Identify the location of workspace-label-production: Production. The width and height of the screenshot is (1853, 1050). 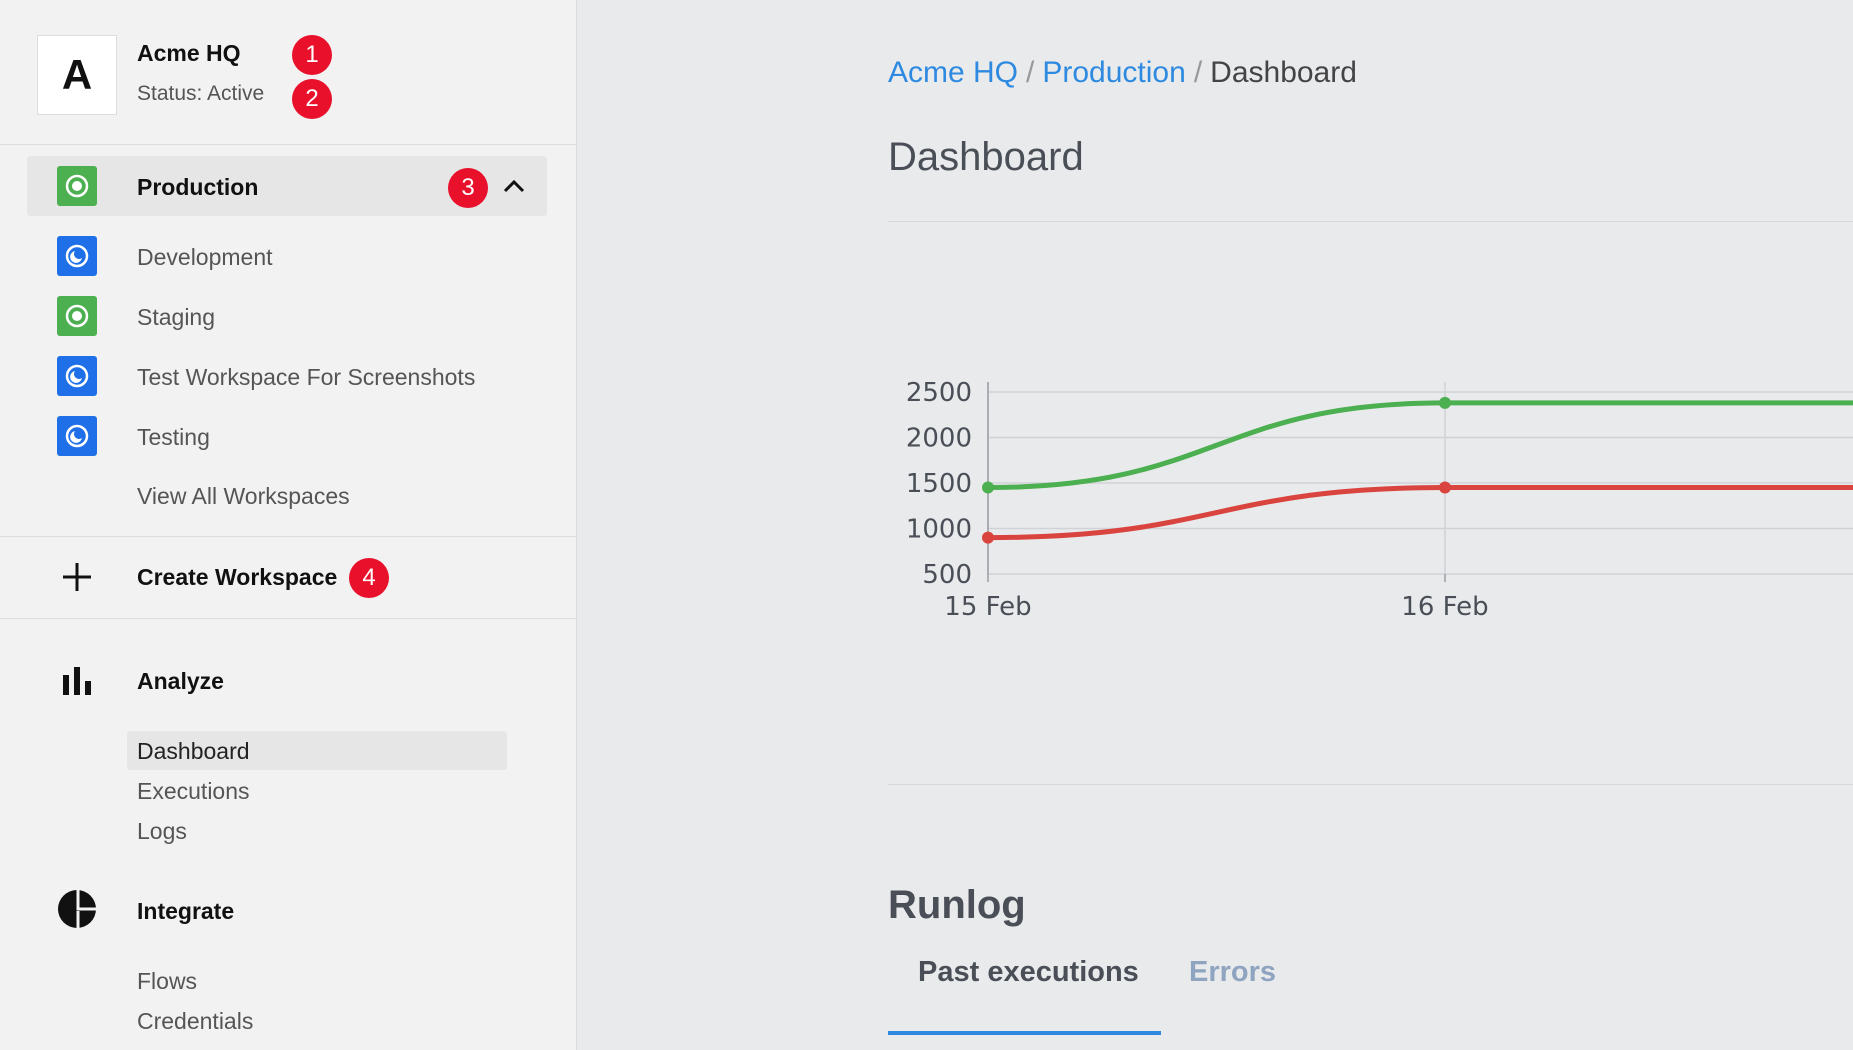
(197, 187).